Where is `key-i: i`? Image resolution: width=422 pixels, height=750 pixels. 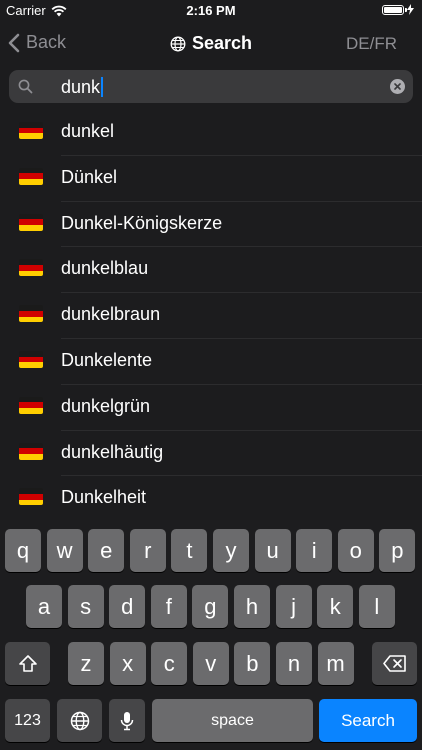
key-i: i is located at coordinates (314, 550).